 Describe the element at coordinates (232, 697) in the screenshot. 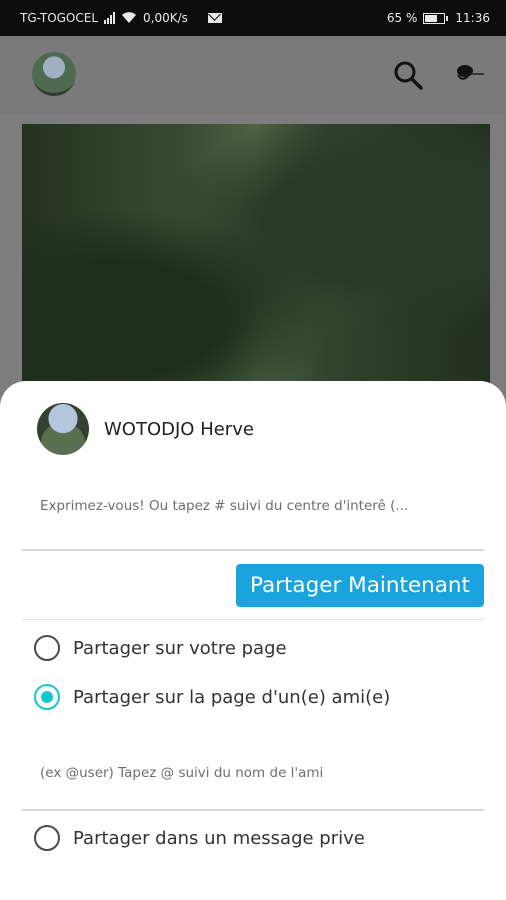

I see `option-label: Partager sur la page d'un(e) ami(e)` at that location.